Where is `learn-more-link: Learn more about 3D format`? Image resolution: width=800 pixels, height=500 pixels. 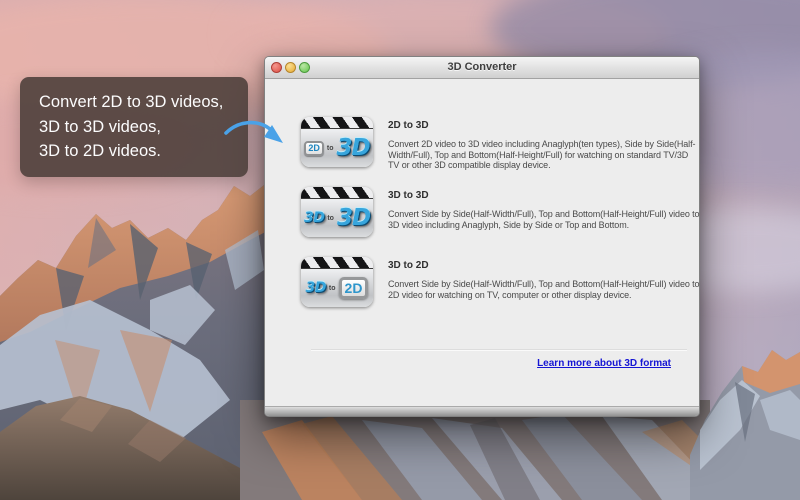
learn-more-link: Learn more about 3D format is located at coordinates (604, 363).